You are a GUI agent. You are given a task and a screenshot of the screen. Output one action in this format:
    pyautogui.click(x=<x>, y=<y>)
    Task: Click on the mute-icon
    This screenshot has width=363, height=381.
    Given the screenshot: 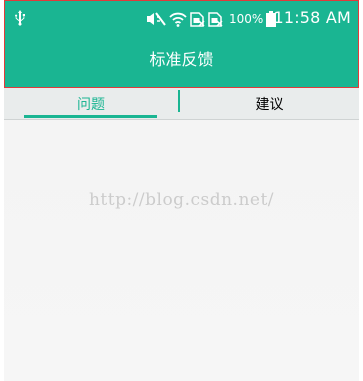 What is the action you would take?
    pyautogui.click(x=156, y=19)
    